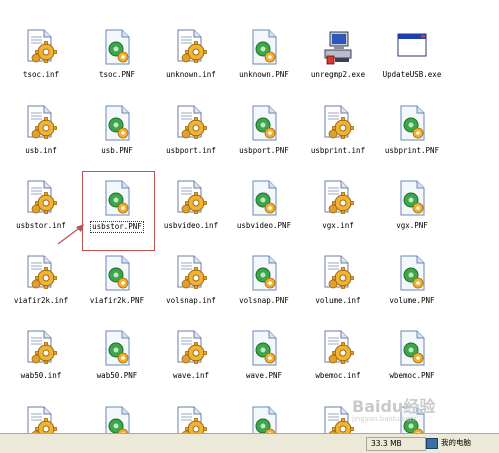 This screenshot has width=499, height=453. I want to click on status-location: 我的电脑, so click(461, 443).